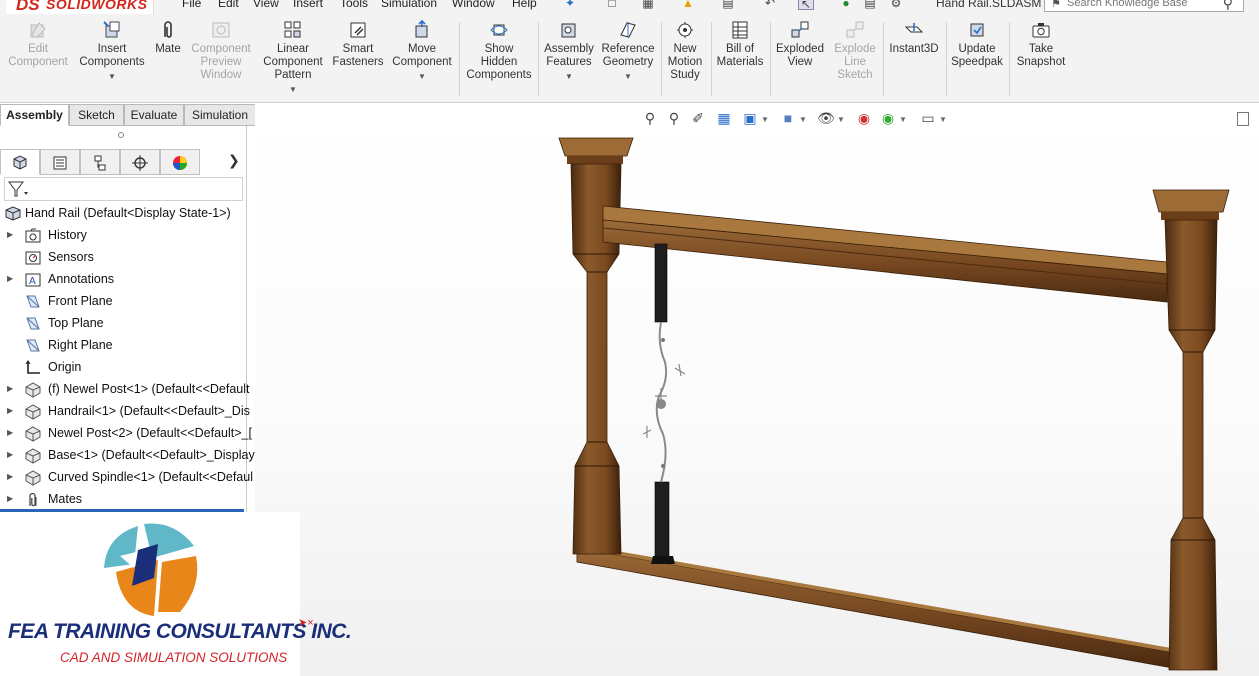  I want to click on feature-manager-tab, so click(20, 162).